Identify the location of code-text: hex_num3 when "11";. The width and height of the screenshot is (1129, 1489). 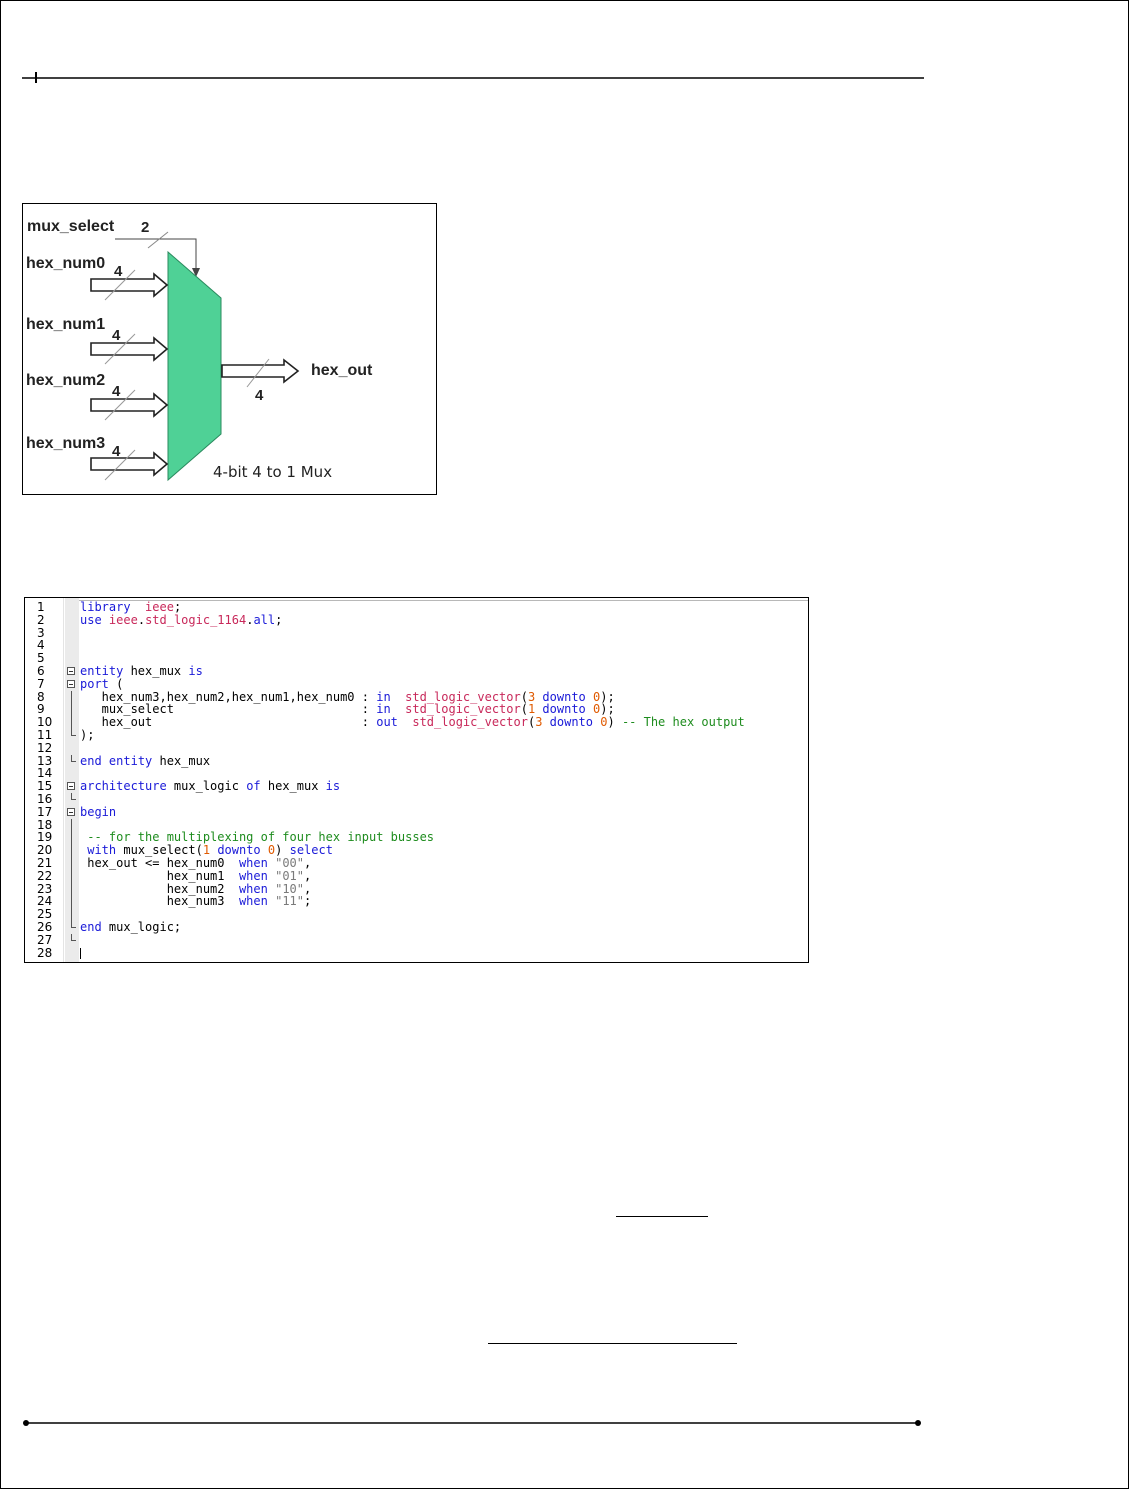
(196, 901).